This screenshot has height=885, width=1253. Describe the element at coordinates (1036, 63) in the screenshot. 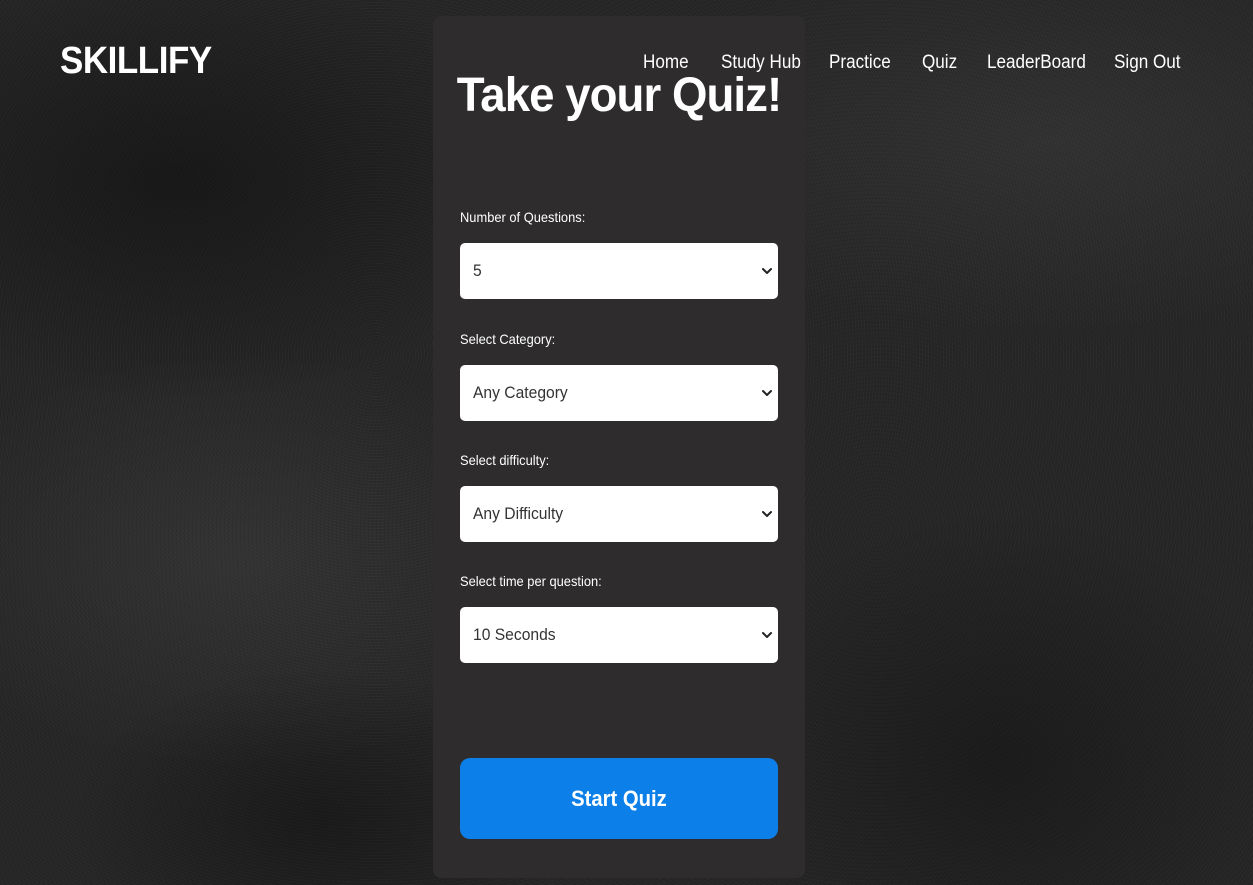

I see `nav-item-leaderboard: LeaderBoard` at that location.